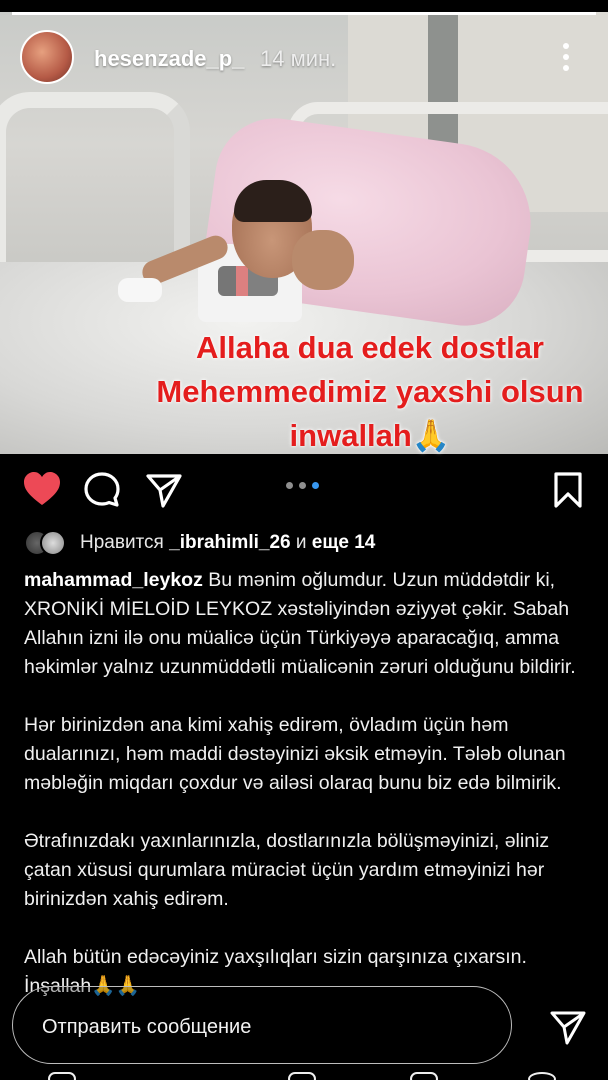 This screenshot has height=1080, width=608. What do you see at coordinates (570, 490) in the screenshot?
I see `bookmark-icon` at bounding box center [570, 490].